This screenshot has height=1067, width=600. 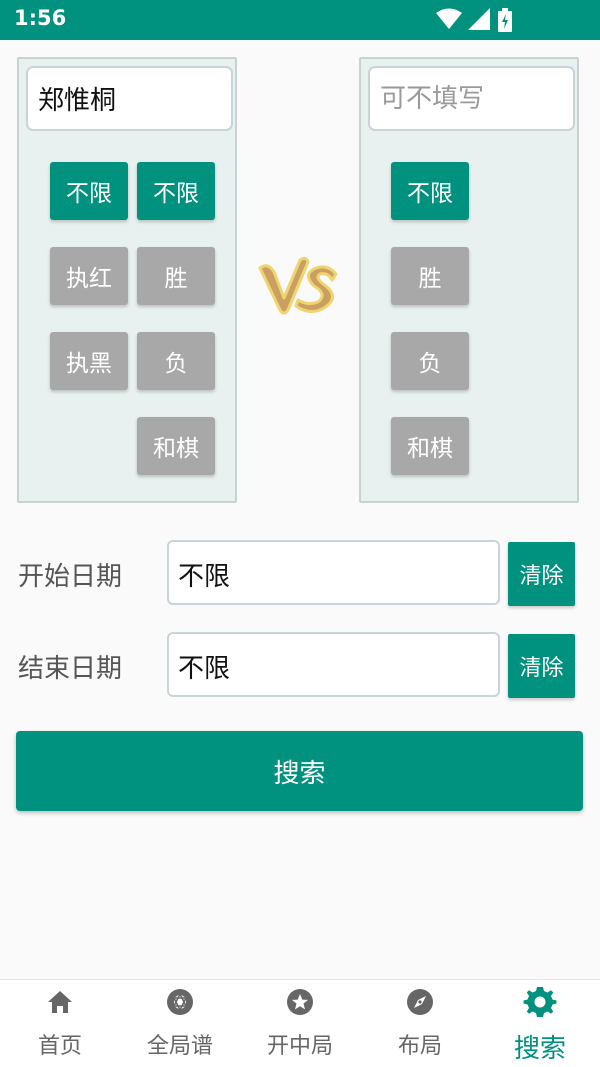 I want to click on star-circle-icon, so click(x=300, y=1002).